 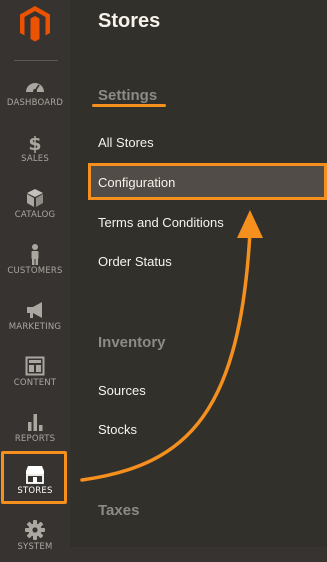 What do you see at coordinates (128, 95) in the screenshot?
I see `section-title-settings: Settings` at bounding box center [128, 95].